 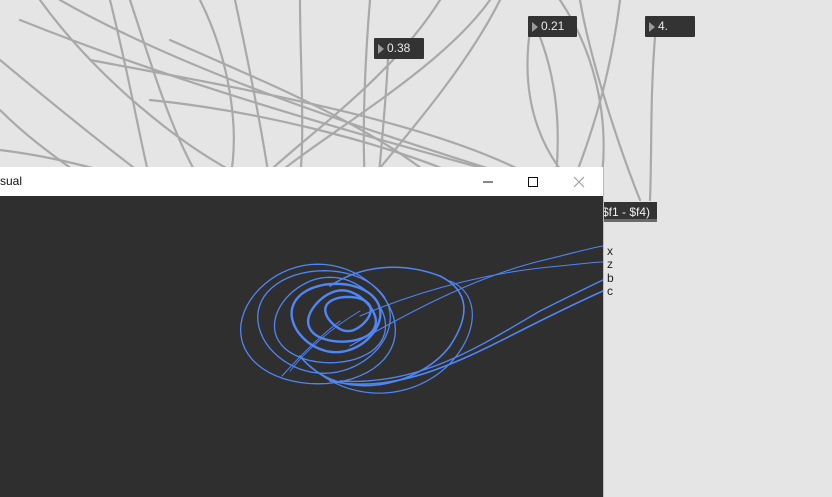 I want to click on minimize-button, so click(x=488, y=181).